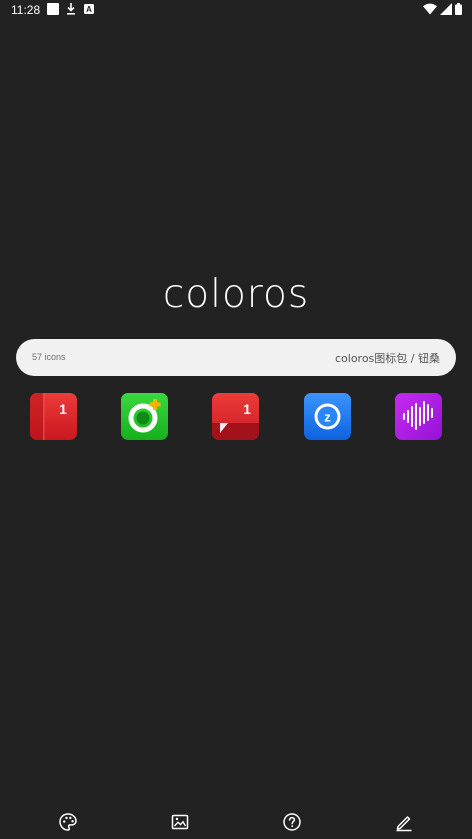  Describe the element at coordinates (418, 416) in the screenshot. I see `purple-soundwave-icon` at that location.